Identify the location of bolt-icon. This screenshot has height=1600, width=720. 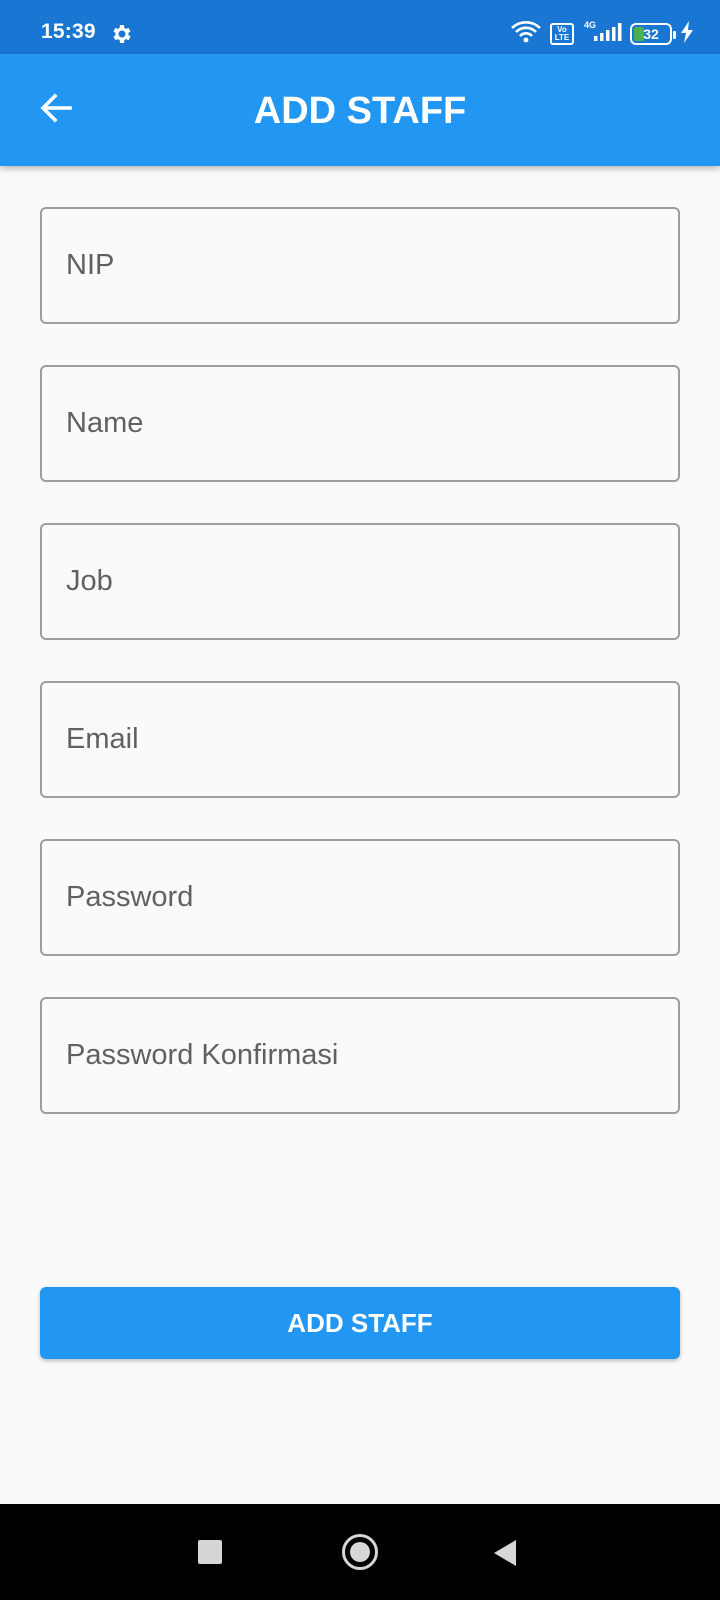
(687, 34).